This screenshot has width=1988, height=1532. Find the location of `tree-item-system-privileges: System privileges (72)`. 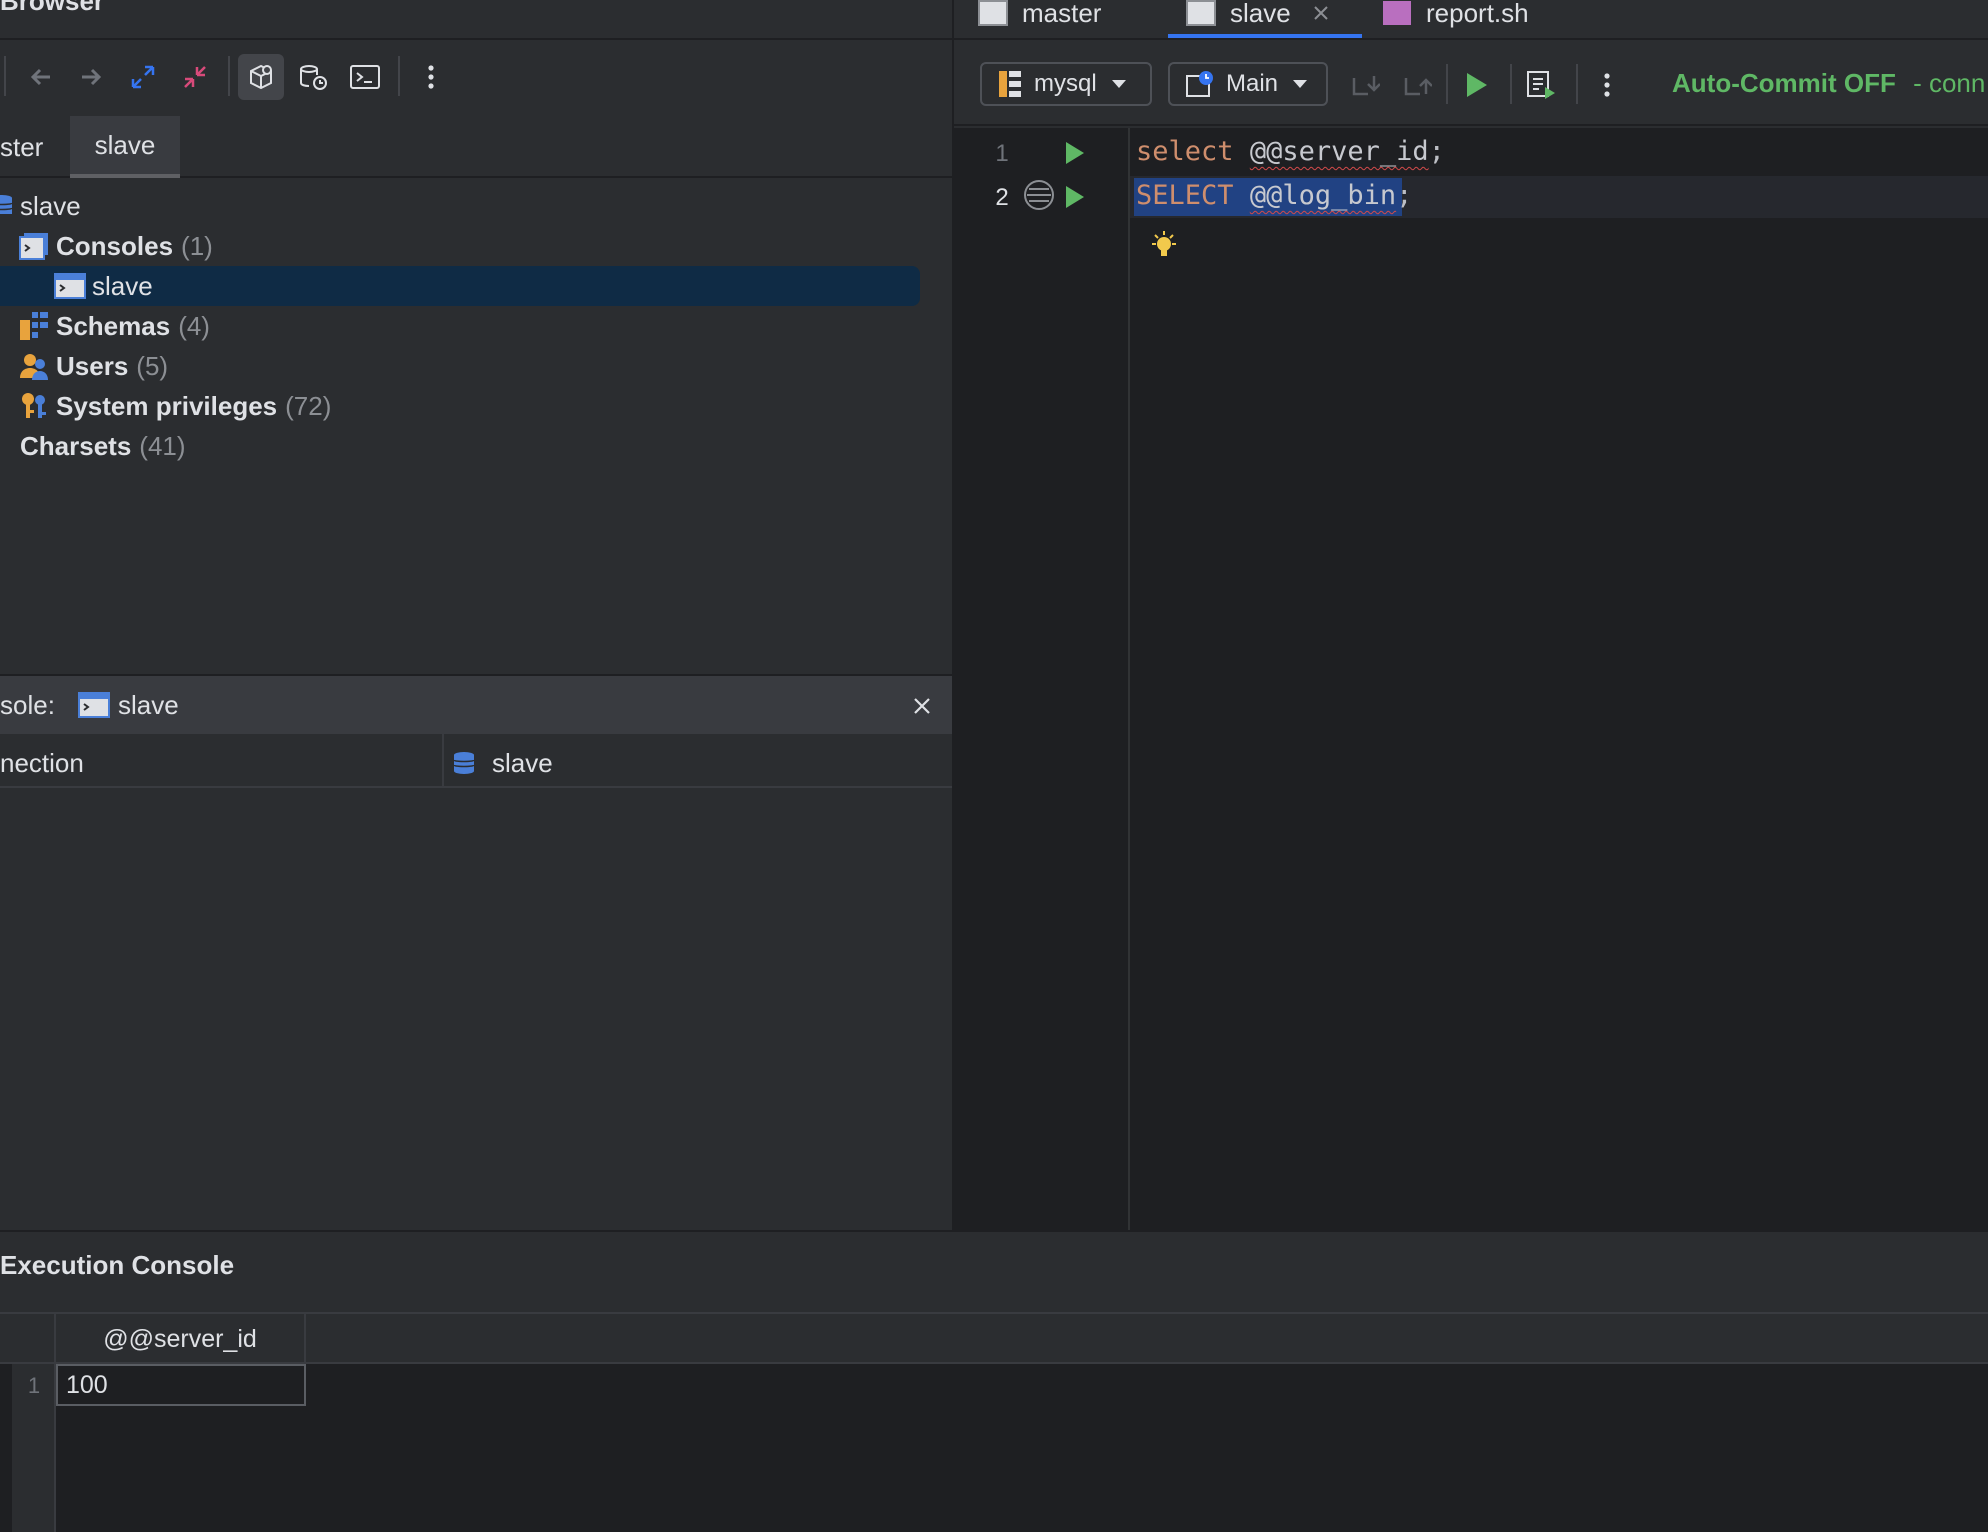

tree-item-system-privileges: System privileges (72) is located at coordinates (174, 406).